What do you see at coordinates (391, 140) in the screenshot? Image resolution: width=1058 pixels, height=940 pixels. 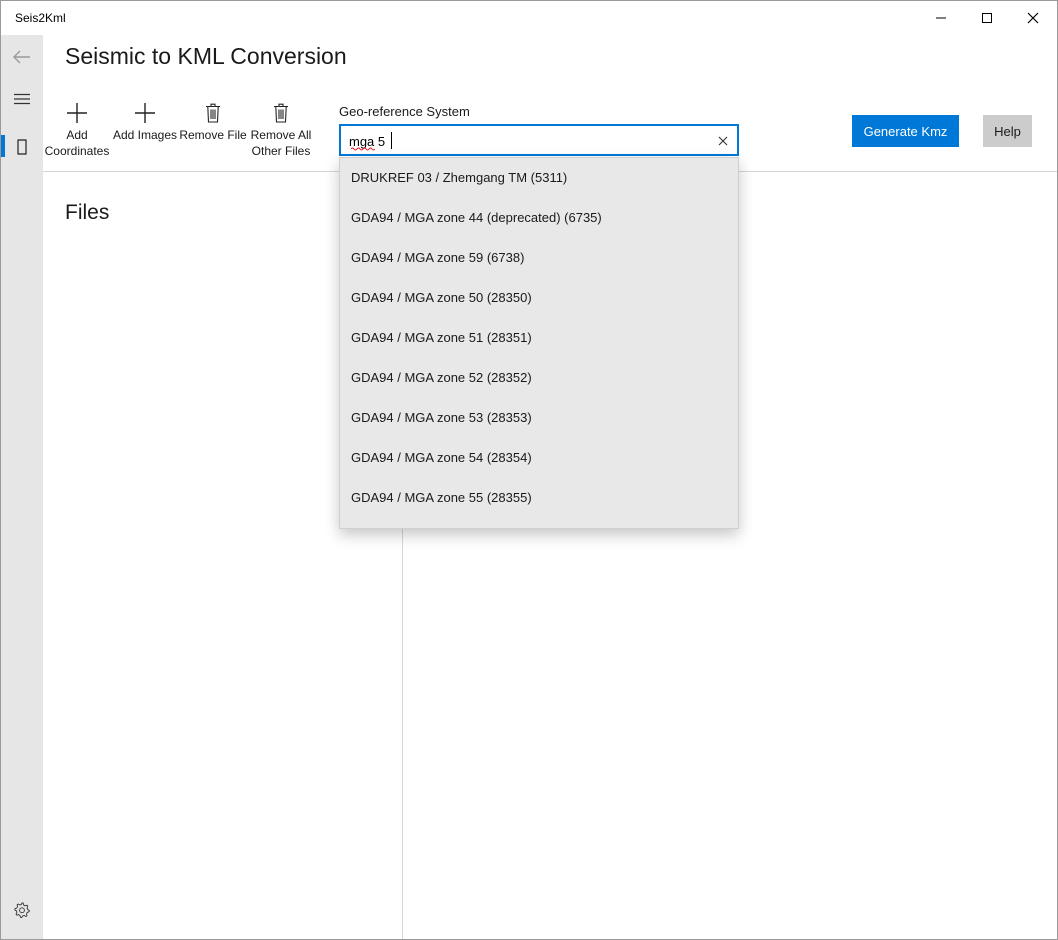 I see `text-caret` at bounding box center [391, 140].